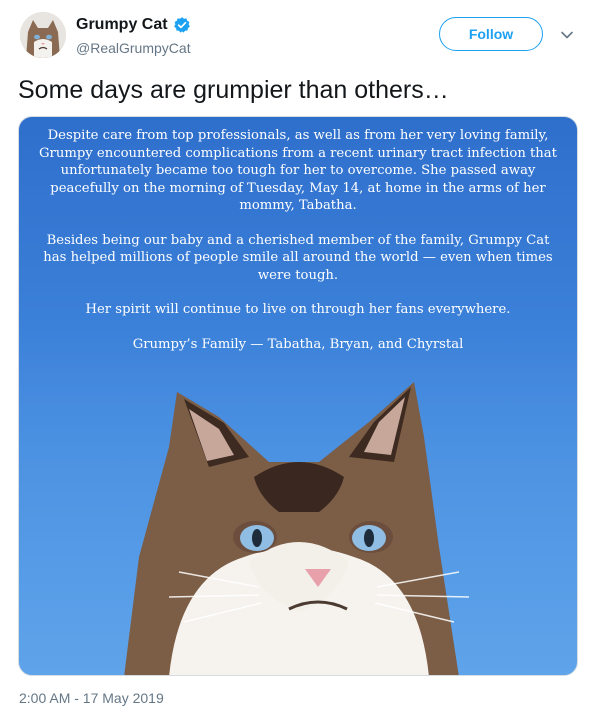 This screenshot has width=600, height=714. I want to click on display-name: Grumpy Cat, so click(122, 25).